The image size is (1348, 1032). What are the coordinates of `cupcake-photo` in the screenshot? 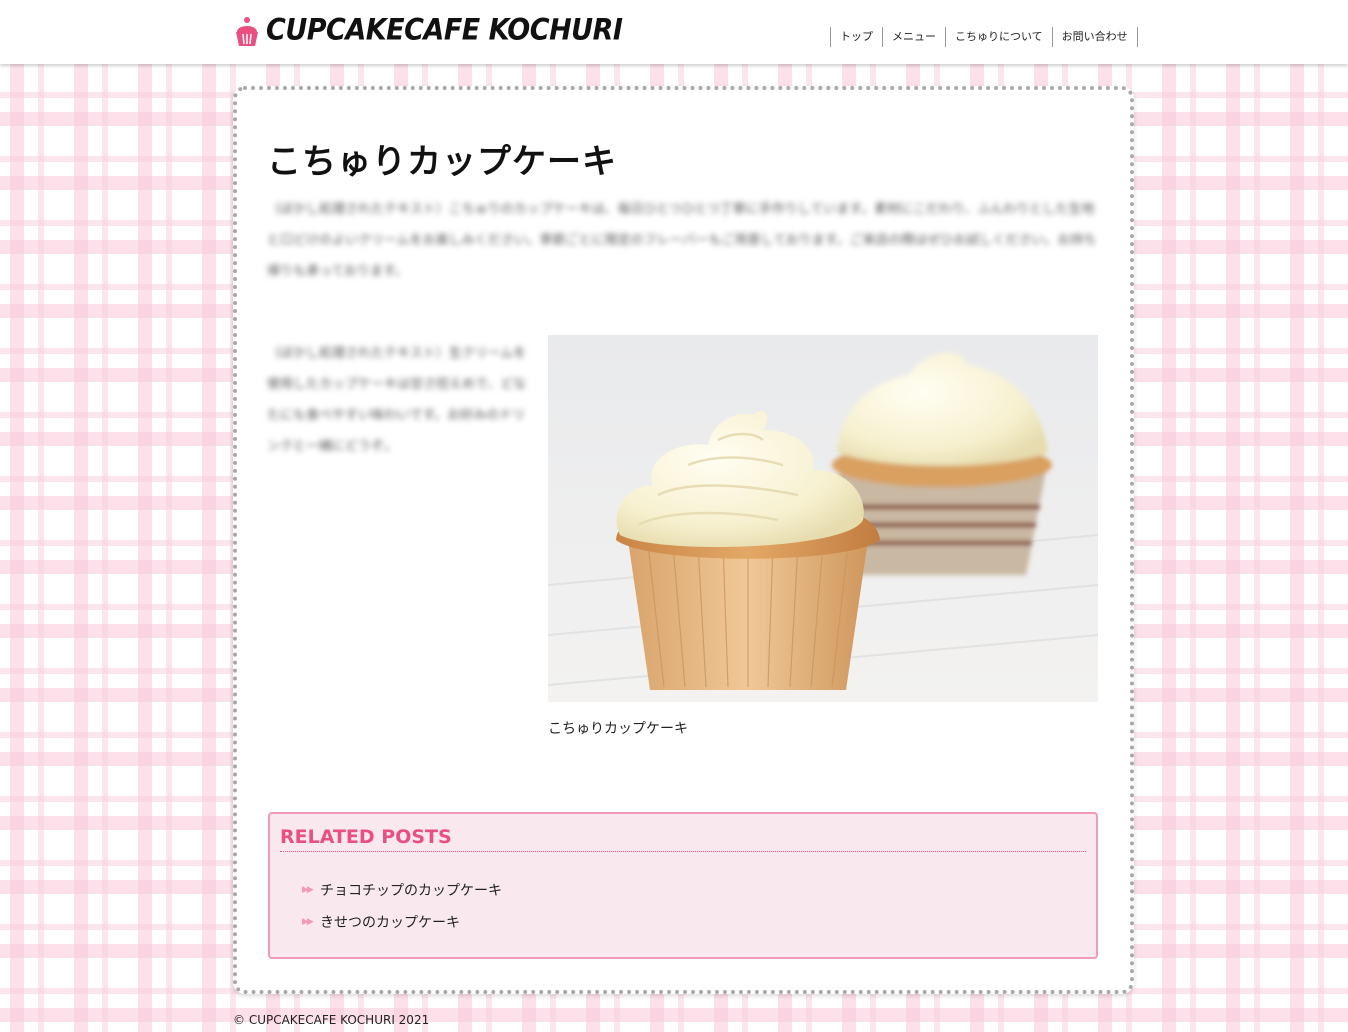 It's located at (823, 518).